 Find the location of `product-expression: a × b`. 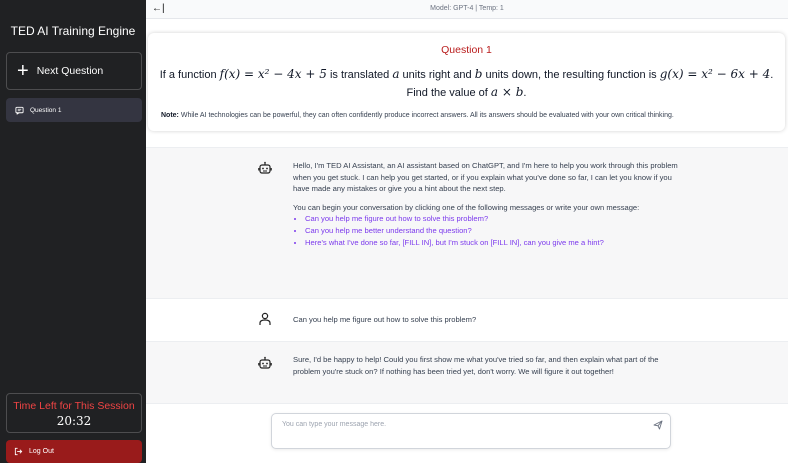

product-expression: a × b is located at coordinates (507, 92).